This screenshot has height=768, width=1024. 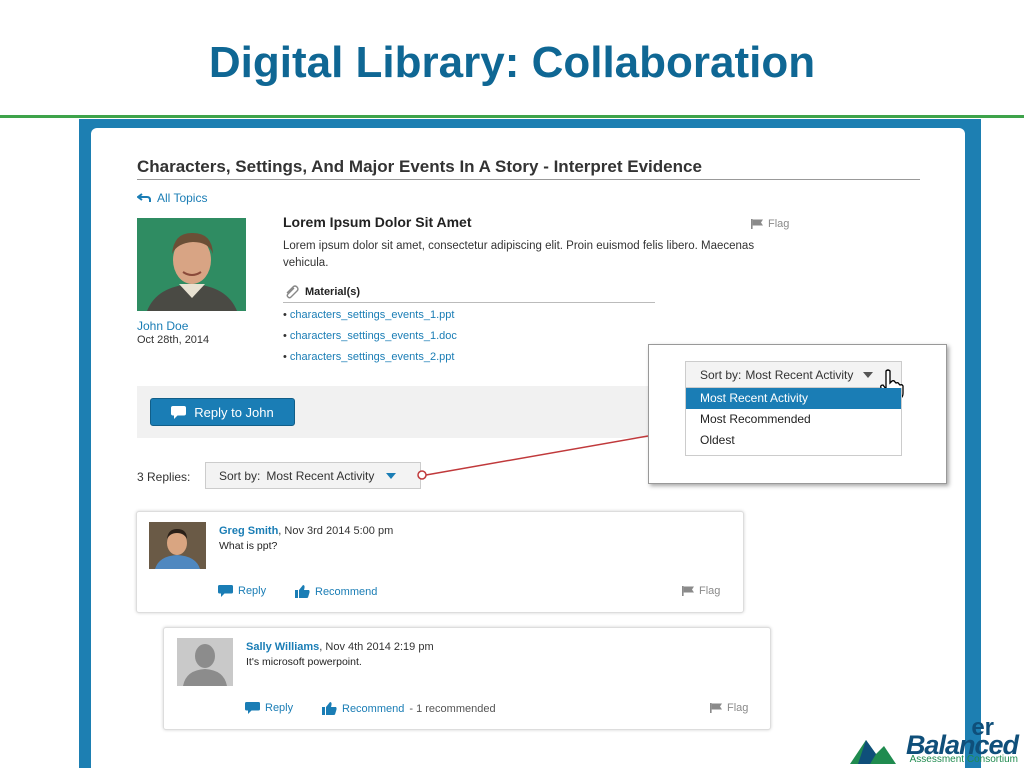 I want to click on title-divider, so click(x=512, y=116).